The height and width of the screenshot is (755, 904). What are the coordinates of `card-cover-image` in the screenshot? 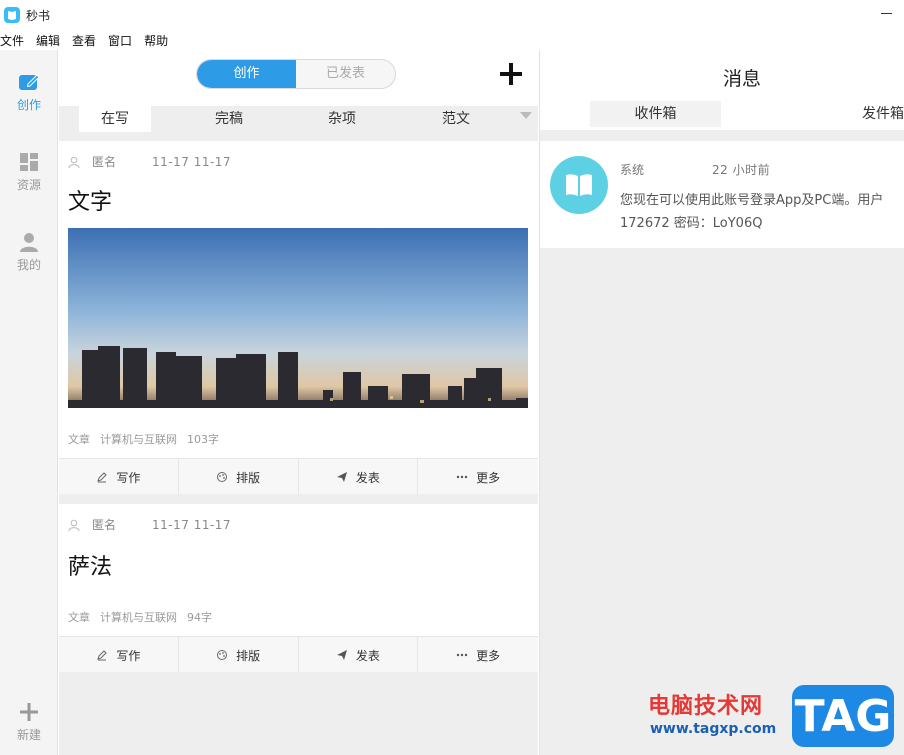 It's located at (298, 318).